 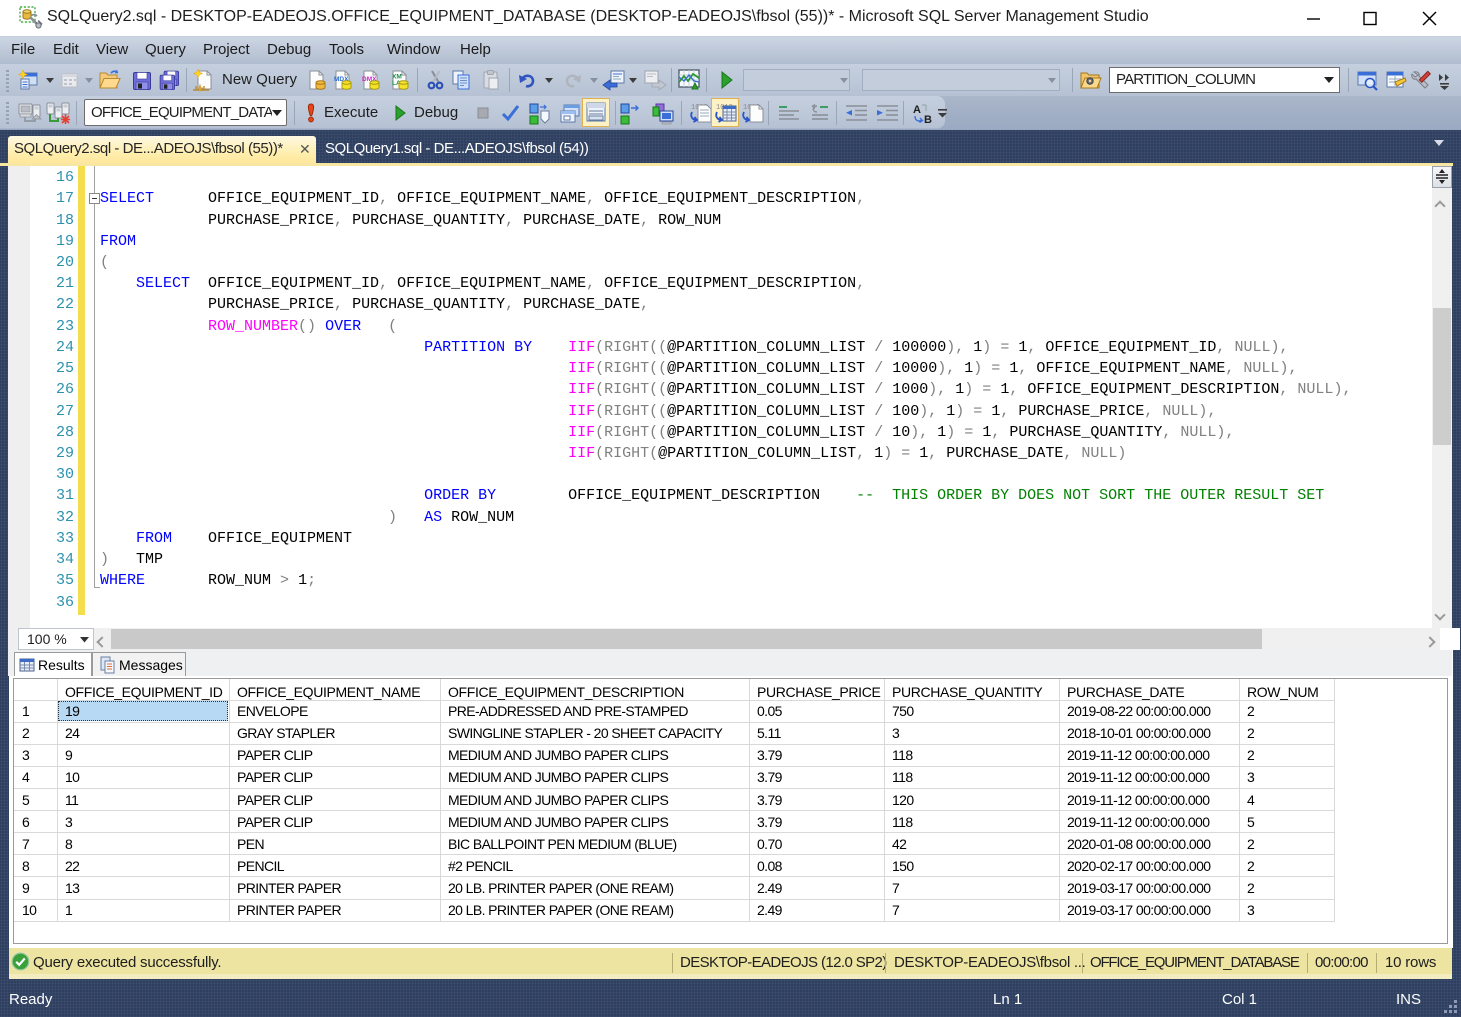 I want to click on svg-text: B, so click(x=928, y=119).